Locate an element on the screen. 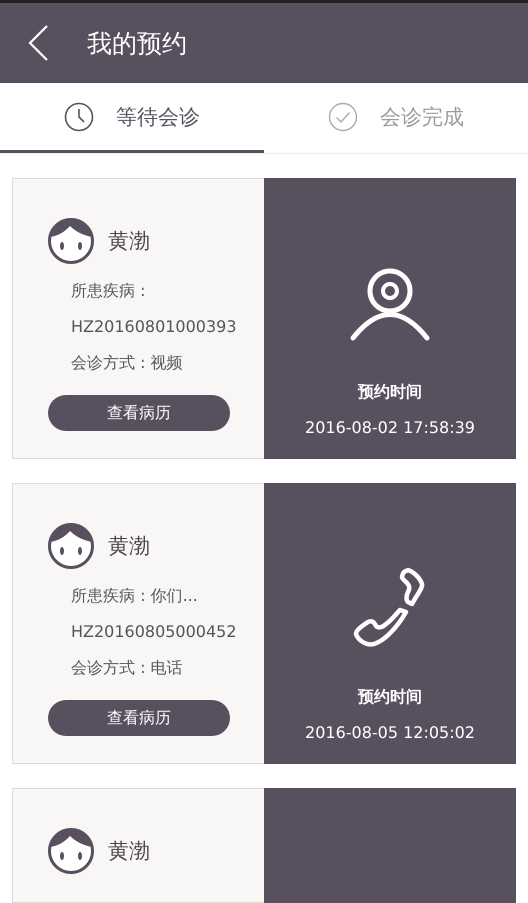 The image size is (528, 903). record-number: HZ20160801000393 is located at coordinates (154, 326).